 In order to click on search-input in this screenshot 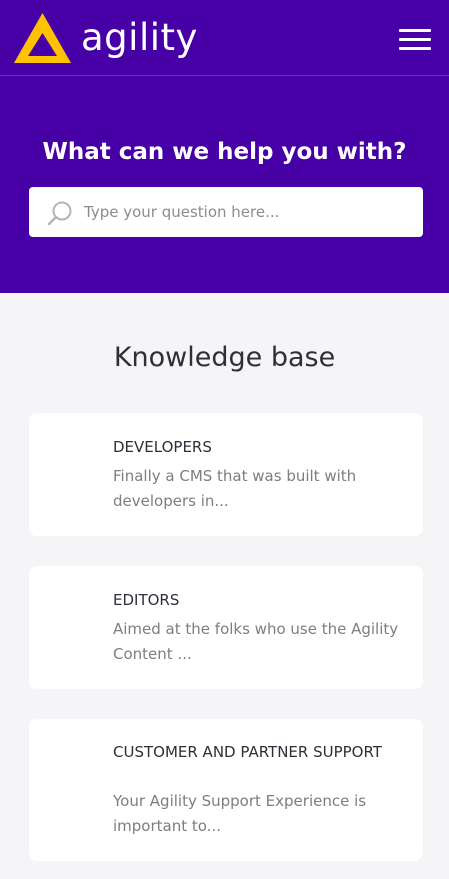, I will do `click(249, 212)`.